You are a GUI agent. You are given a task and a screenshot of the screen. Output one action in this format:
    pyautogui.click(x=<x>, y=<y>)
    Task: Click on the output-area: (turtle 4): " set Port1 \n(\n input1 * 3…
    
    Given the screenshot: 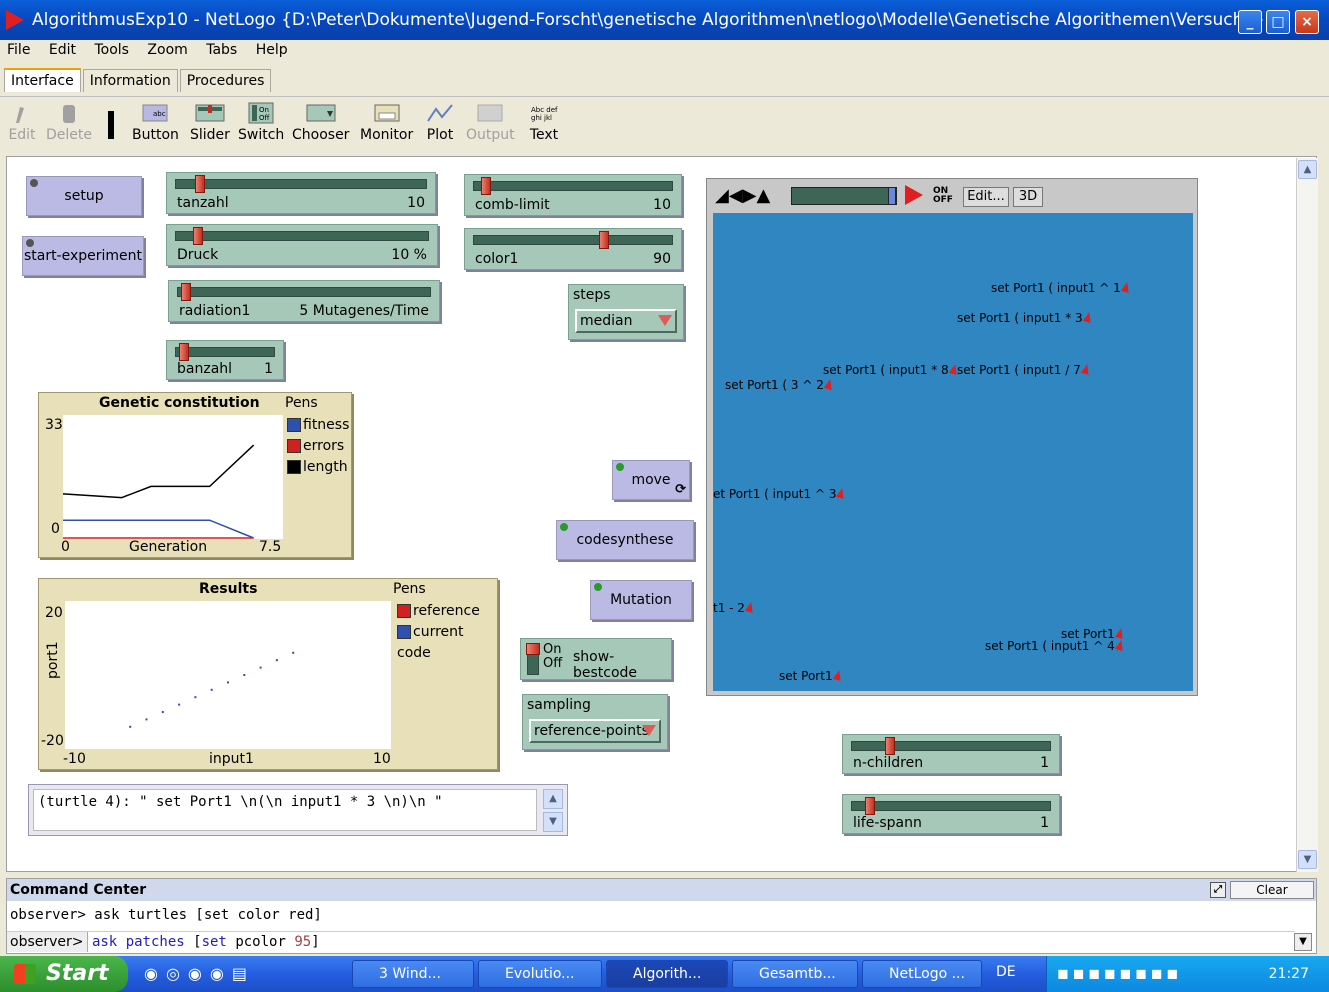 What is the action you would take?
    pyautogui.click(x=298, y=810)
    